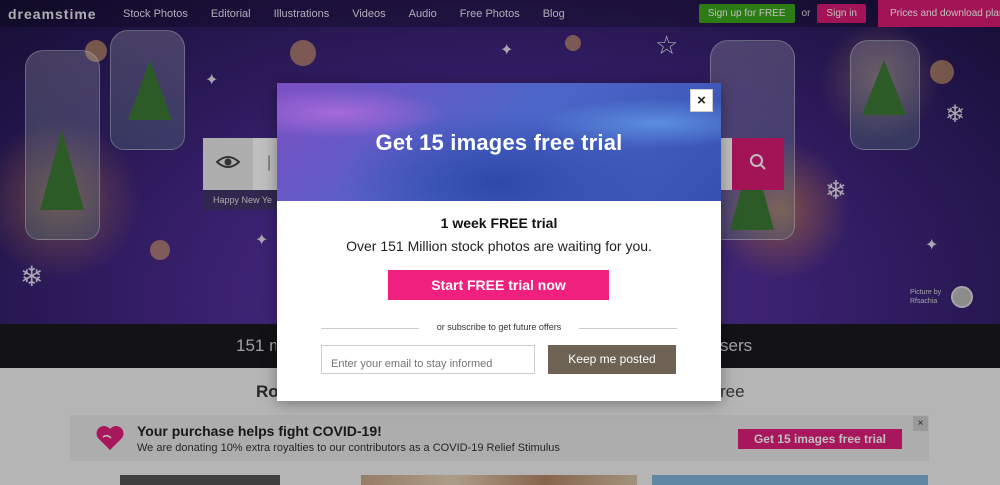  I want to click on divider-text: or subscribe to get future offers, so click(499, 327).